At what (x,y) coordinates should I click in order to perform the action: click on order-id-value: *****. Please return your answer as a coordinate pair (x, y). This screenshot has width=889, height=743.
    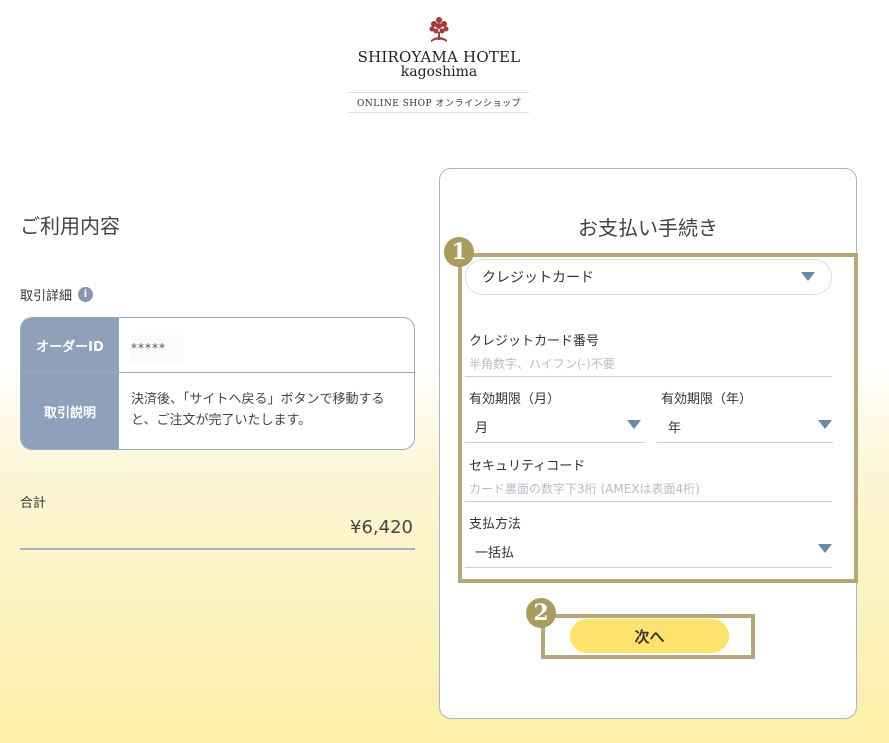
    Looking at the image, I should click on (157, 349).